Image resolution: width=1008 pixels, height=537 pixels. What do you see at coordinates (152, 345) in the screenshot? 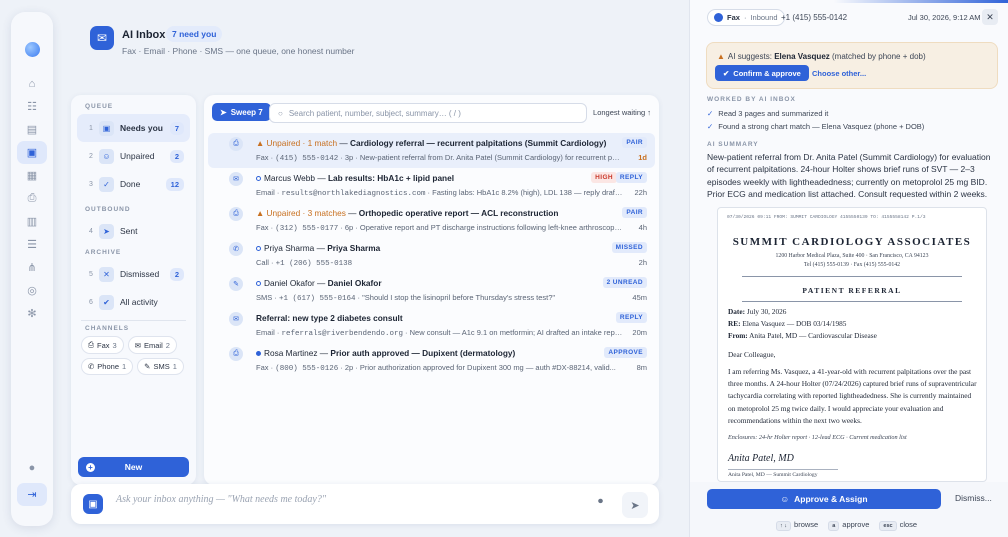
I see `channel-chip-email: ✉ Email 2` at bounding box center [152, 345].